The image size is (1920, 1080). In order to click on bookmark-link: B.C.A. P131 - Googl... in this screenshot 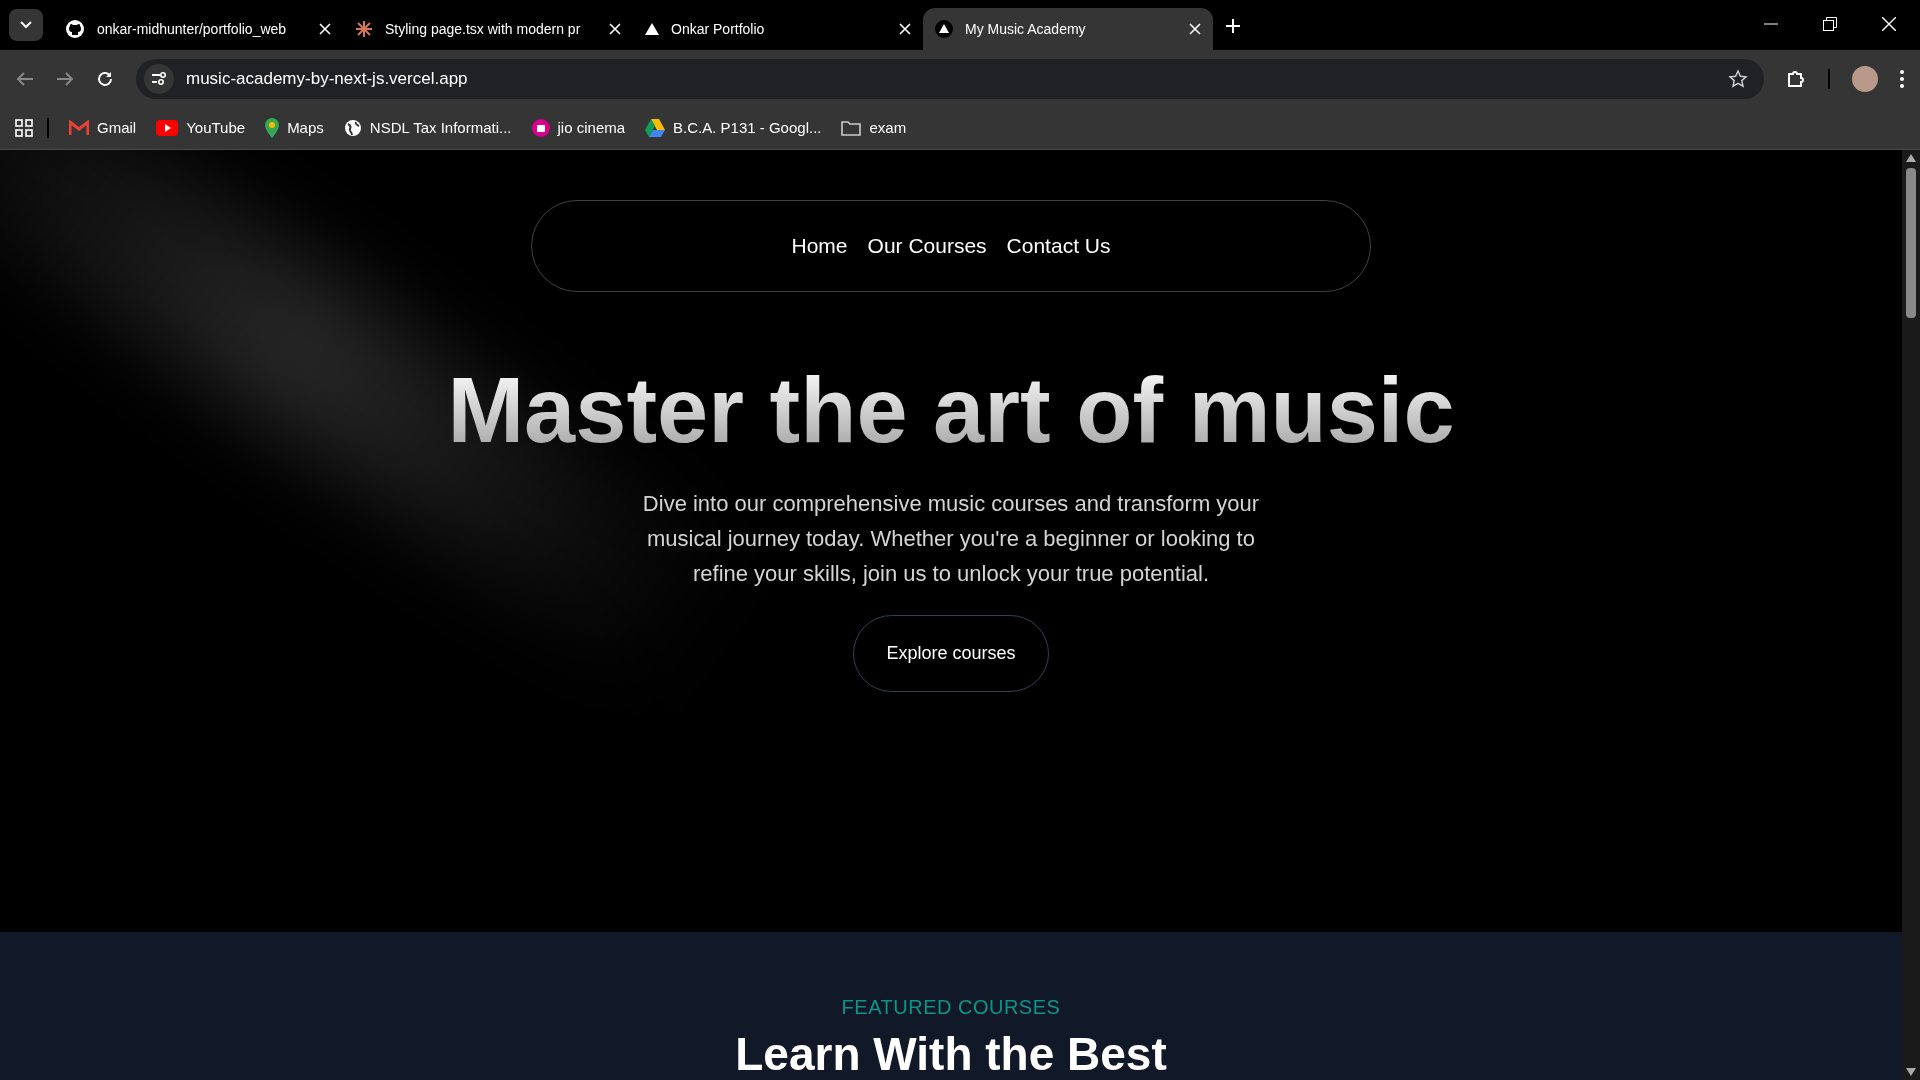, I will do `click(733, 128)`.